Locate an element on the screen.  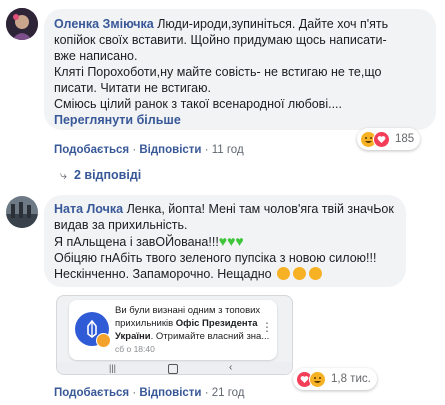
notification-avatar is located at coordinates (93, 330).